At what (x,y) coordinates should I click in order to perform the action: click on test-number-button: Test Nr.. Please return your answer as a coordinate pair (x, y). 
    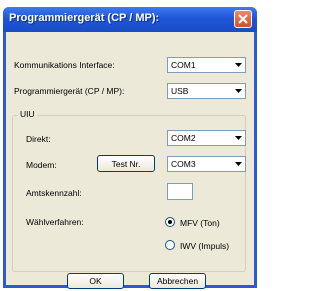
    Looking at the image, I should click on (126, 163).